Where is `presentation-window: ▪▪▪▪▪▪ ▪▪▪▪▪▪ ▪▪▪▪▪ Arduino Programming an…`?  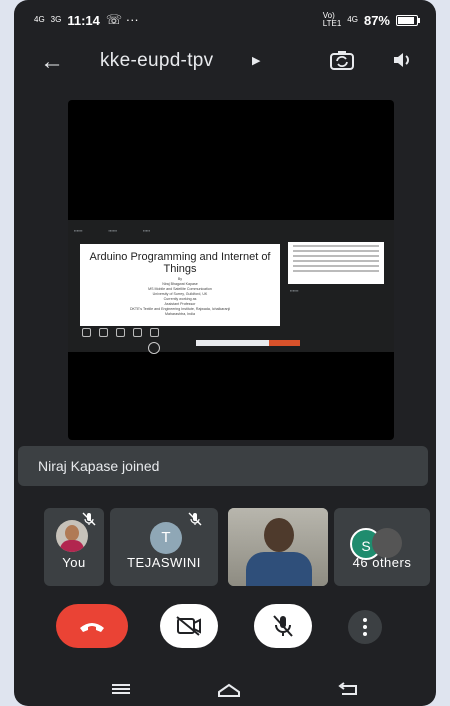
presentation-window: ▪▪▪▪▪▪ ▪▪▪▪▪▪ ▪▪▪▪▪ Arduino Programming an… is located at coordinates (231, 287).